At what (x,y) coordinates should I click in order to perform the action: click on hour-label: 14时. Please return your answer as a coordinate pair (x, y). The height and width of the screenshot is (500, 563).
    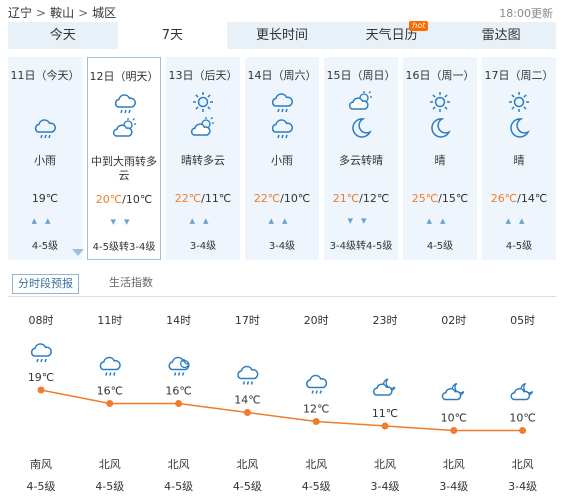
    Looking at the image, I should click on (178, 320).